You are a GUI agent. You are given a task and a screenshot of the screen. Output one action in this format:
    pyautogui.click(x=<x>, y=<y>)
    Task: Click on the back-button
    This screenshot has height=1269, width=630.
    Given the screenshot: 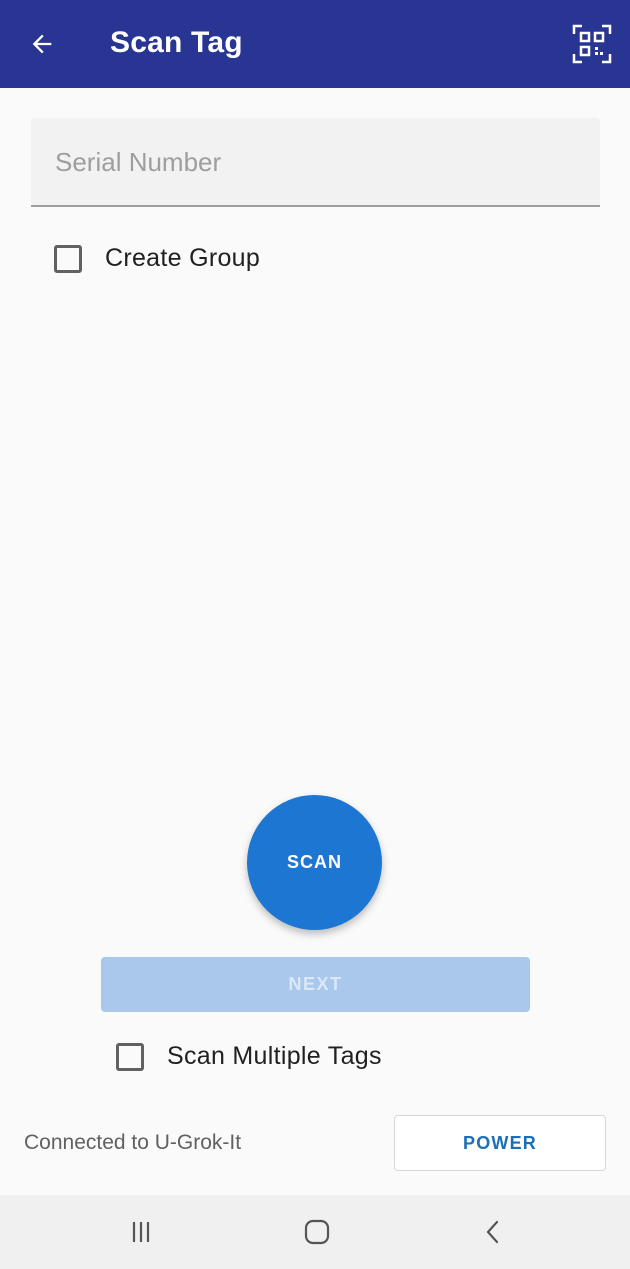 What is the action you would take?
    pyautogui.click(x=42, y=44)
    